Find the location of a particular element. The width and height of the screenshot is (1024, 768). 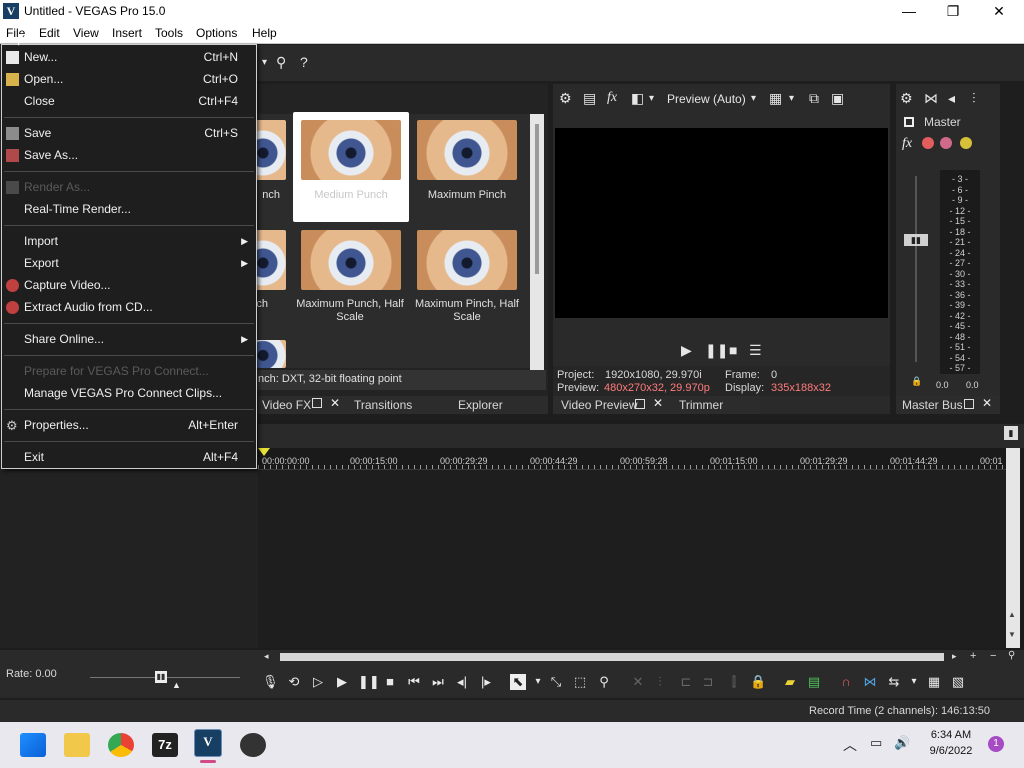

normal-edit-tool-icon: ⬉ is located at coordinates (518, 682).